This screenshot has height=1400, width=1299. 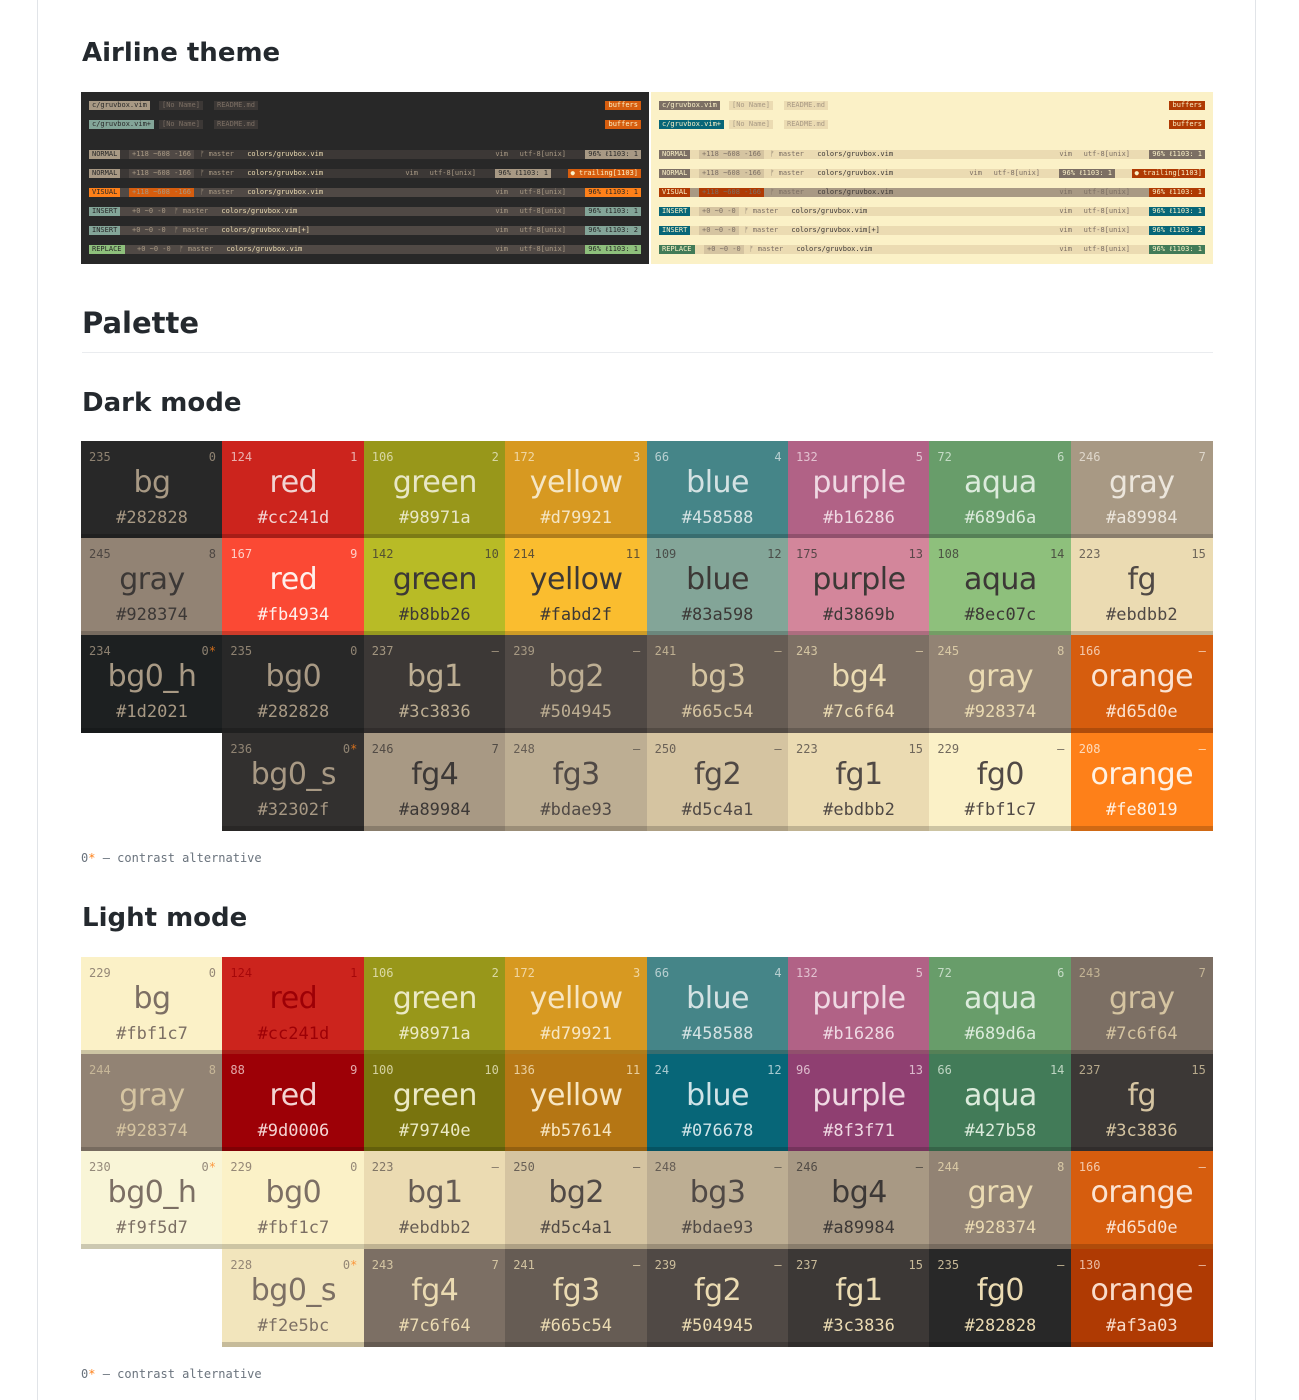 What do you see at coordinates (576, 782) in the screenshot?
I see `swatch-fg3: 248 — fg3 #bdae93` at bounding box center [576, 782].